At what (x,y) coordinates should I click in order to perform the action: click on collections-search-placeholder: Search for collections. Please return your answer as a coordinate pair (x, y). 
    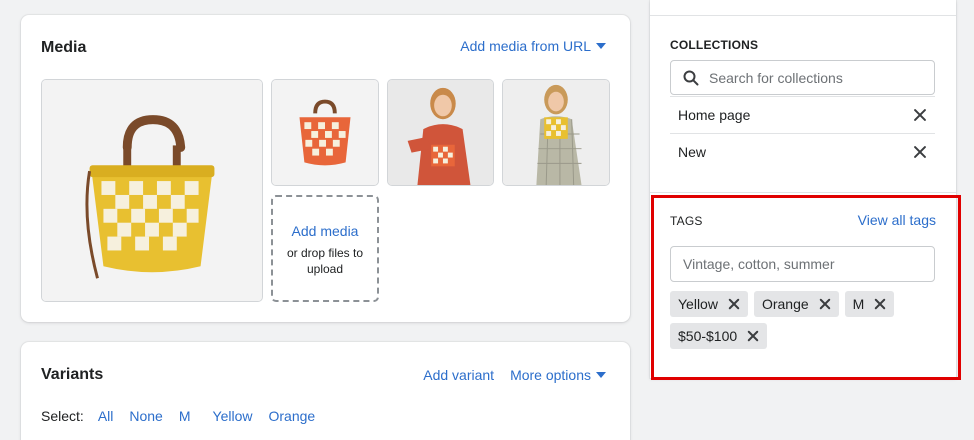
    Looking at the image, I should click on (776, 77).